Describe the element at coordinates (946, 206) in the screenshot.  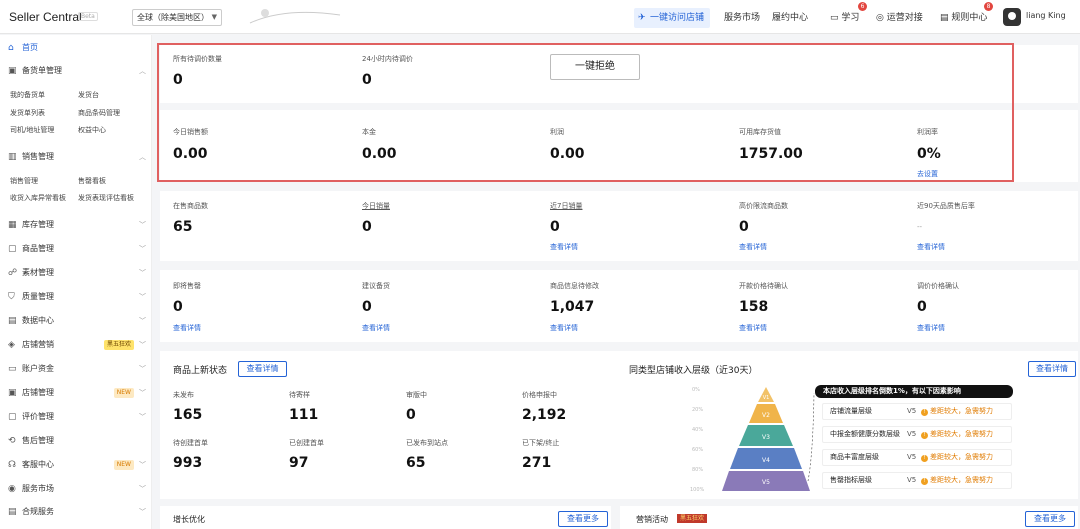
I see `quality-label: 近90天品质售后率` at that location.